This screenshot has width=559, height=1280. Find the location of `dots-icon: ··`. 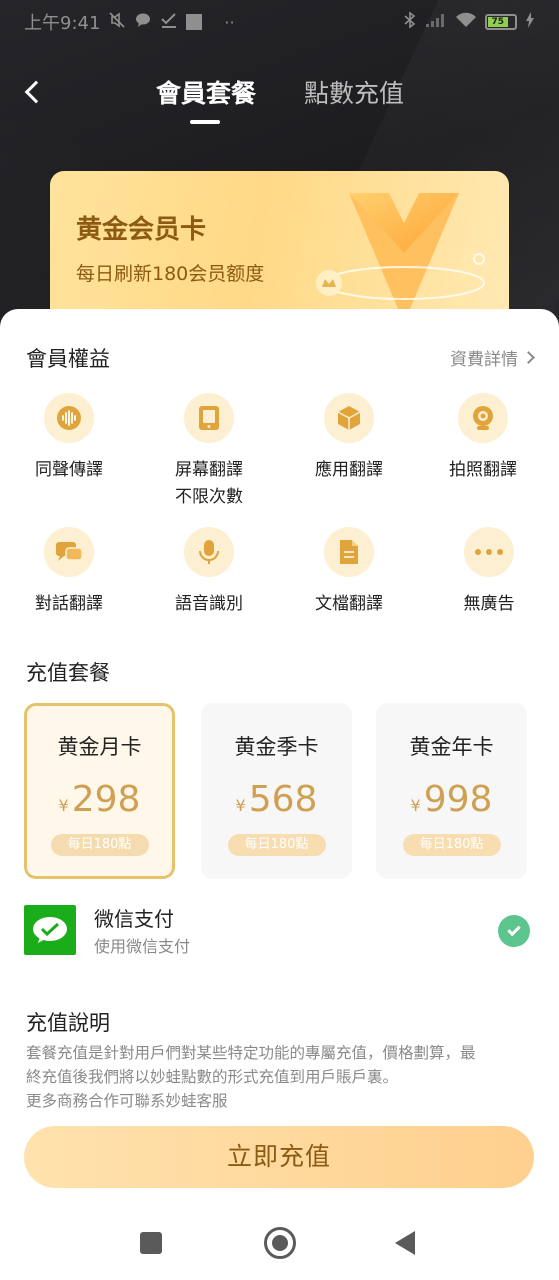

dots-icon: ·· is located at coordinates (229, 22).